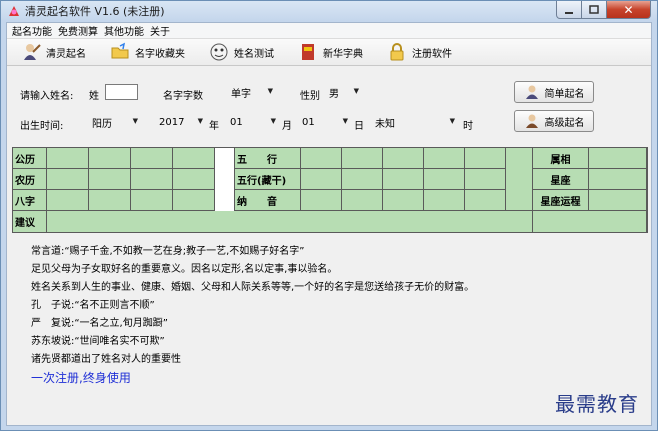 This screenshot has height=431, width=658. I want to click on dictionary-icon, so click(308, 52).